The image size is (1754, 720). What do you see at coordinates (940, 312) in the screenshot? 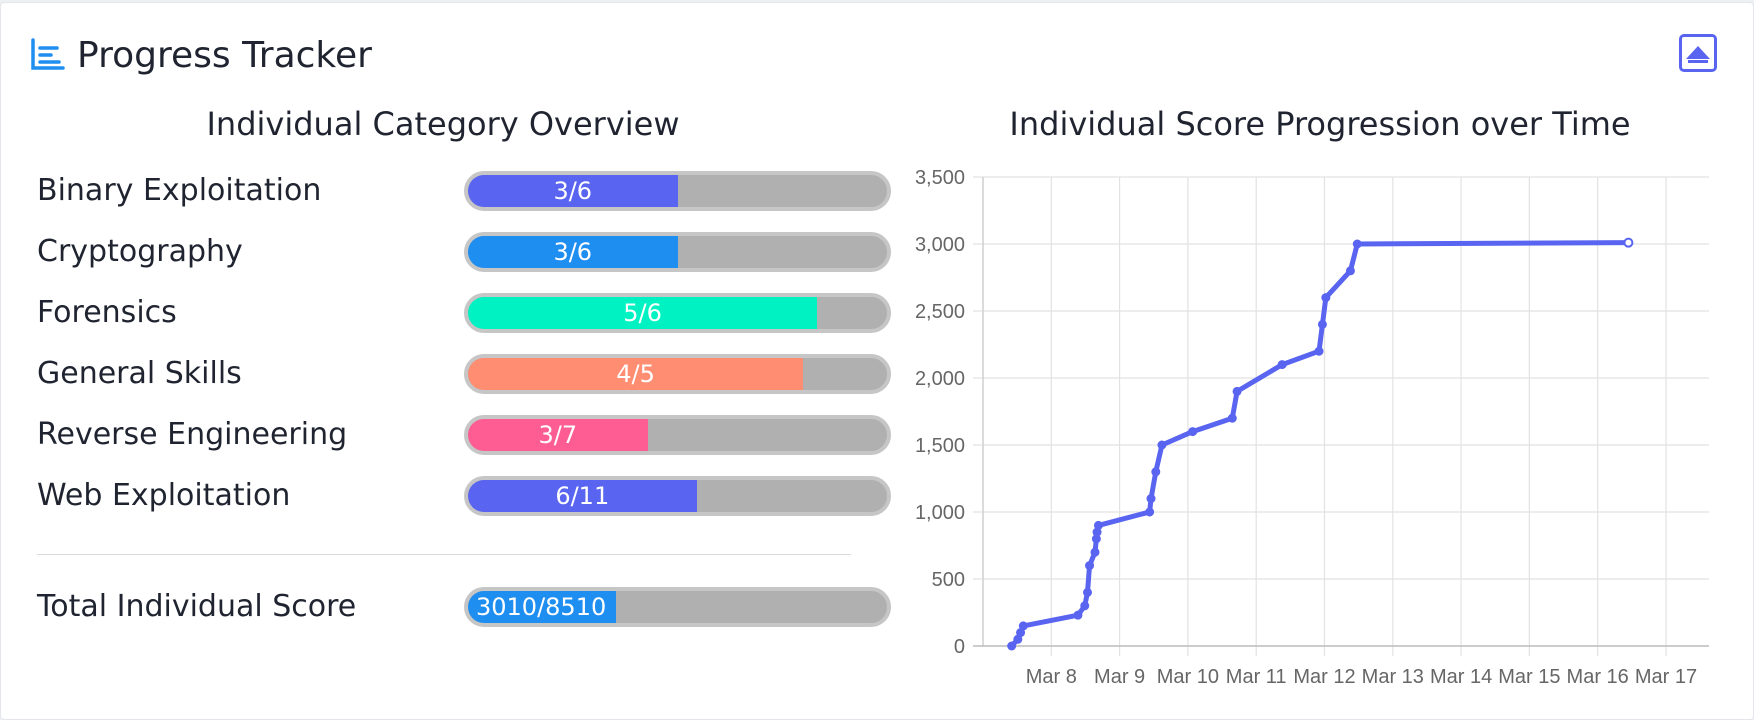
I see `y-tick-label: 2,500` at bounding box center [940, 312].